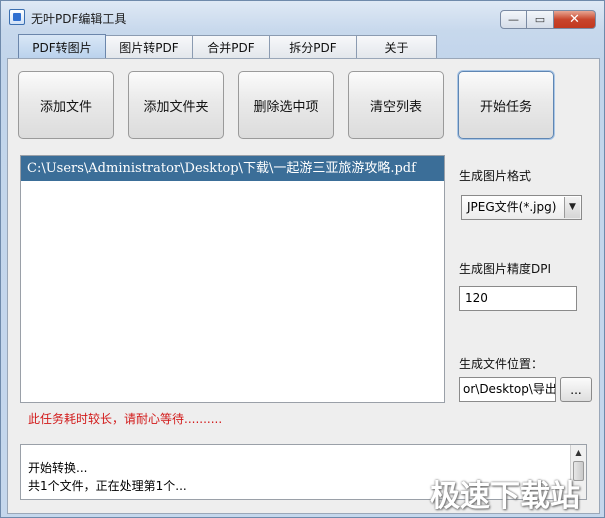  Describe the element at coordinates (540, 19) in the screenshot. I see `maximize-button: ▭` at that location.